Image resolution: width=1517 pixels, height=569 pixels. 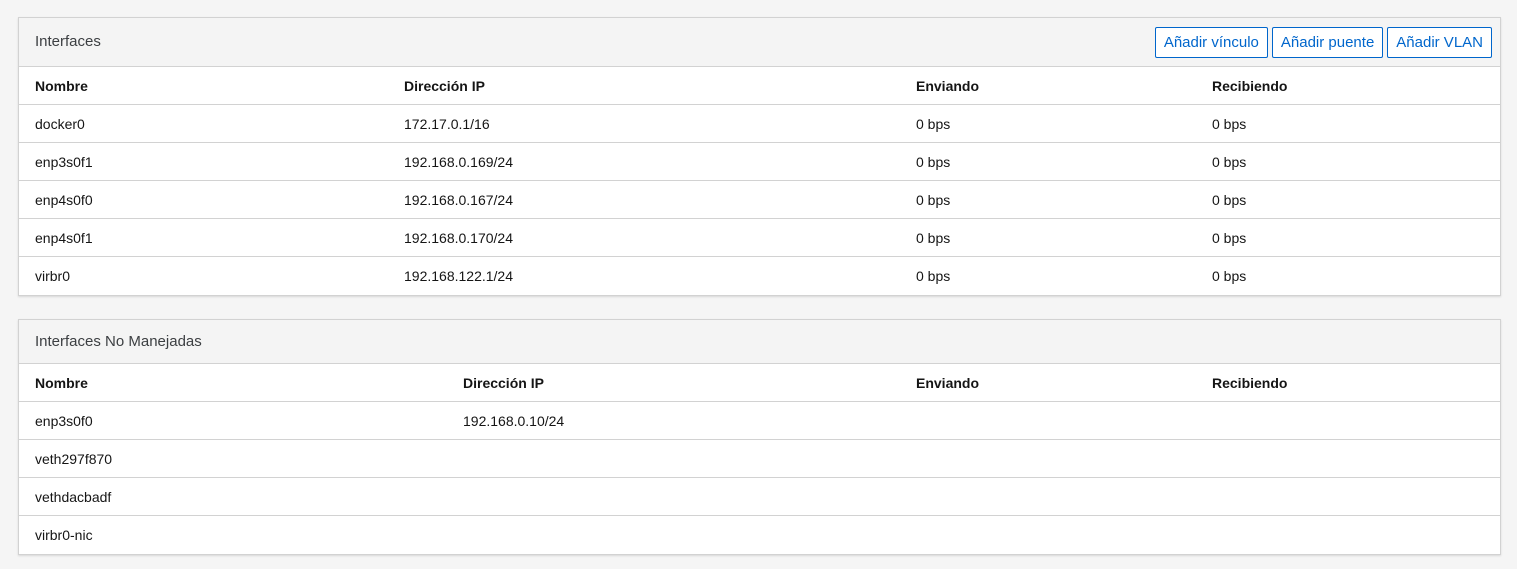 What do you see at coordinates (203, 199) in the screenshot?
I see `interface-name: enp4s0f0` at bounding box center [203, 199].